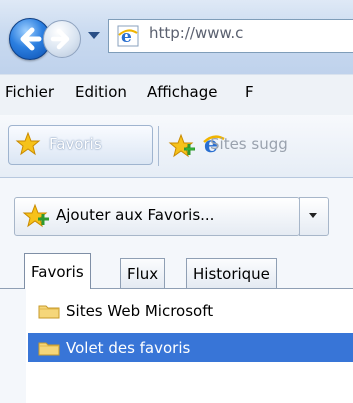  Describe the element at coordinates (143, 273) in the screenshot. I see `tab-flux: Flux` at that location.